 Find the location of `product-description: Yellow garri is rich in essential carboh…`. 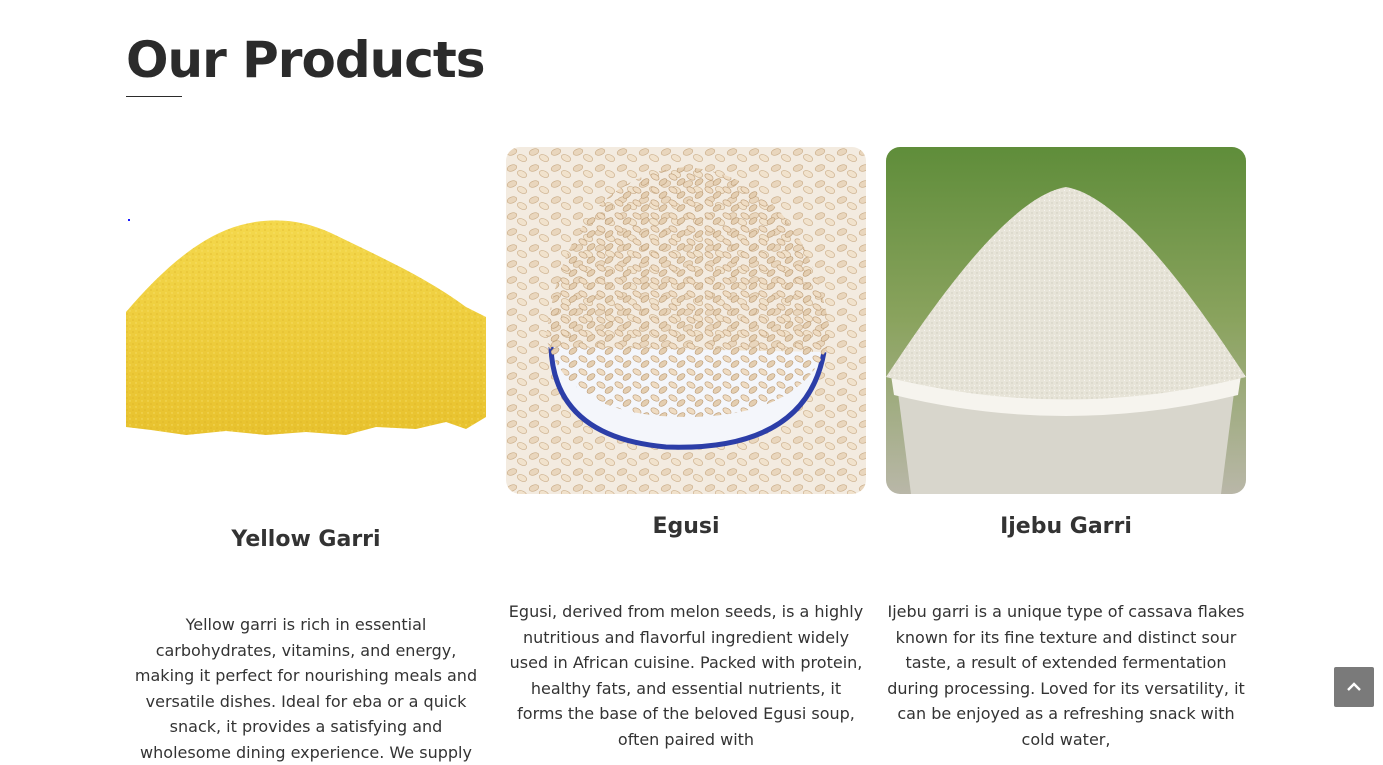

product-description: Yellow garri is rich in essential carboh… is located at coordinates (306, 688).